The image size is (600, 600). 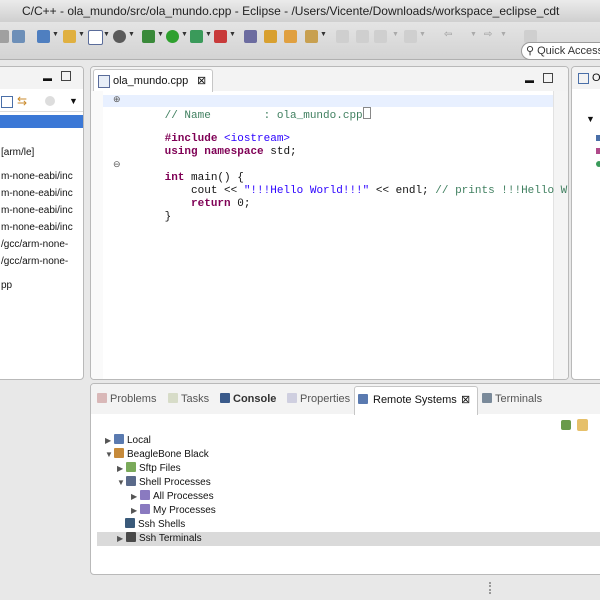 I want to click on include-icon, so click(x=598, y=138).